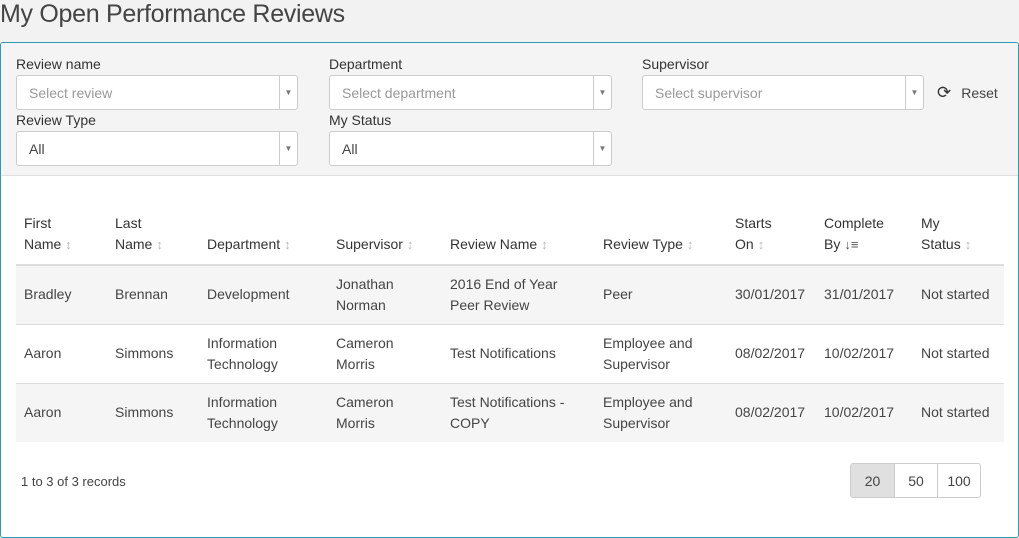  What do you see at coordinates (958, 480) in the screenshot?
I see `page-size-100-button: 100` at bounding box center [958, 480].